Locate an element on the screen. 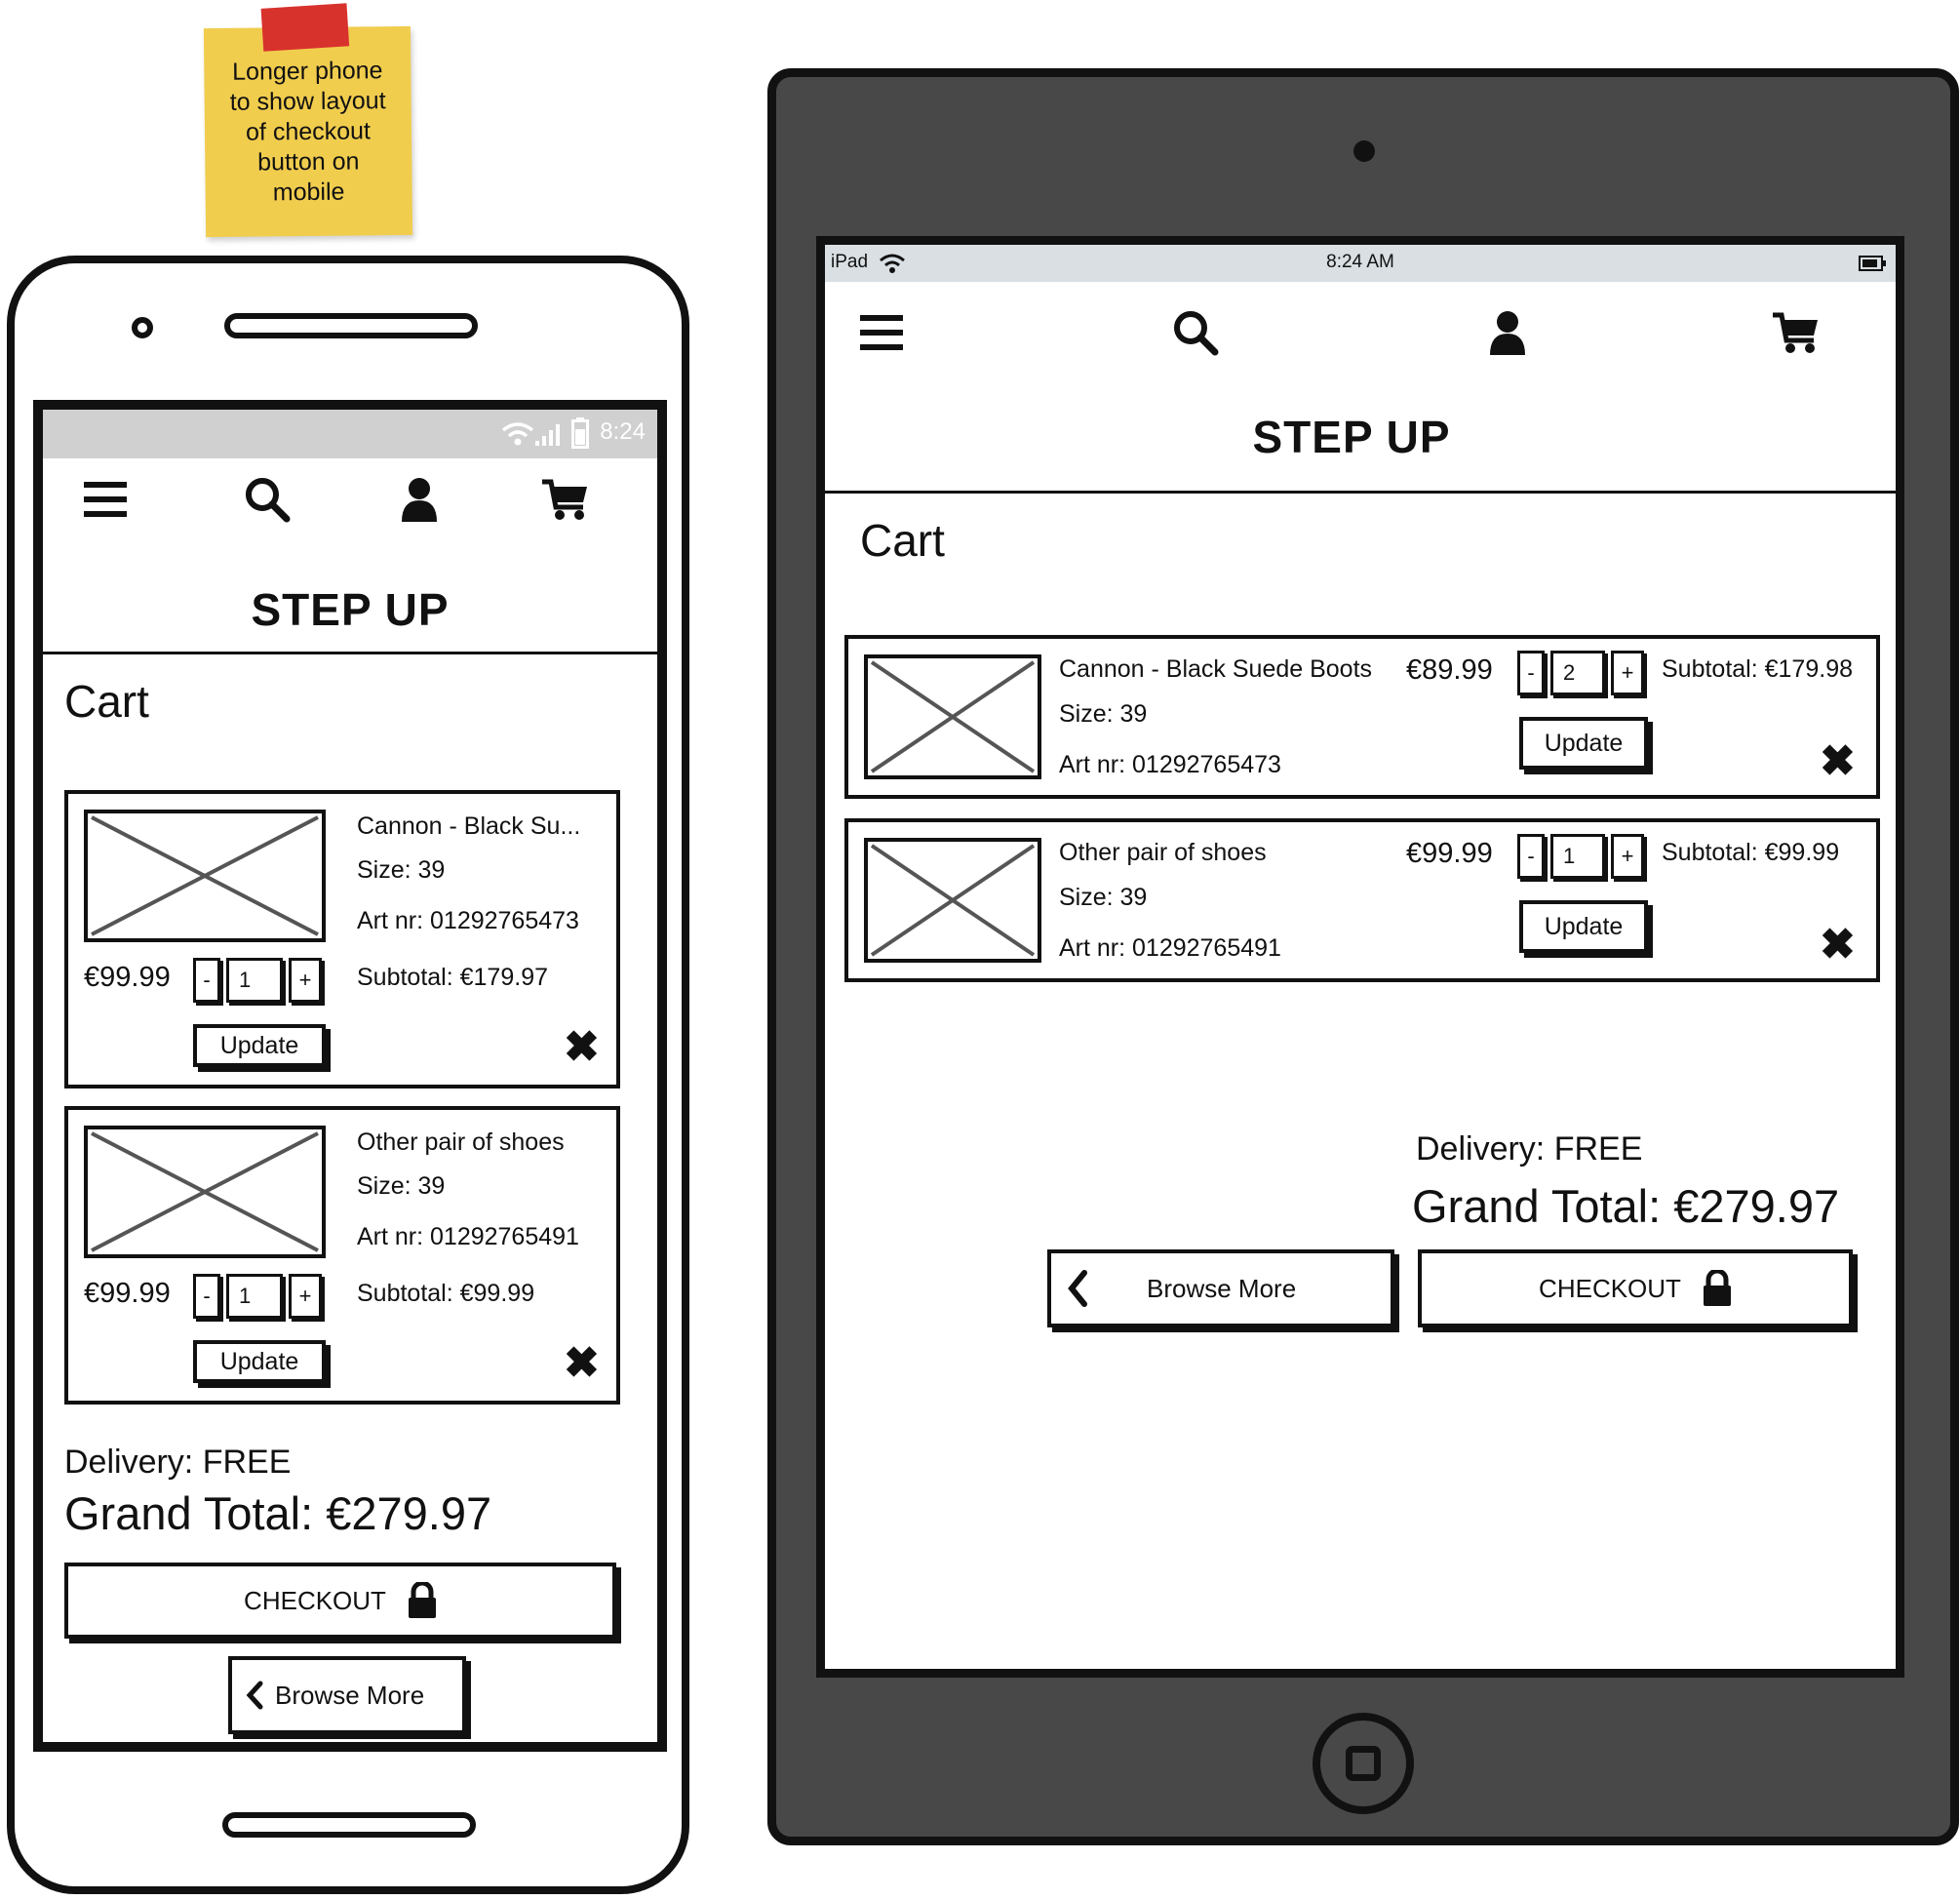 The image size is (1960, 1900). product-price: €89.99 is located at coordinates (1449, 670).